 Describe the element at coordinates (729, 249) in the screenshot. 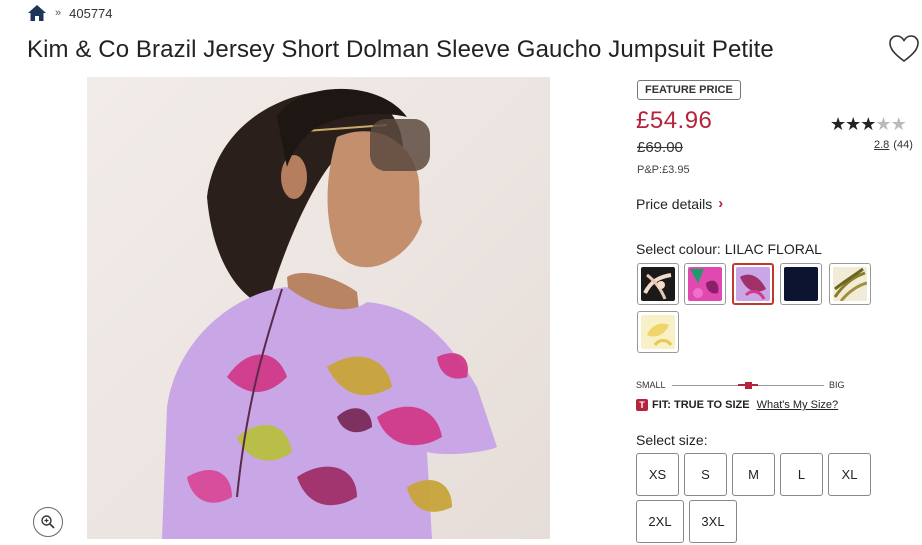

I see `colour-label: Select colour: LILAC FLORAL` at that location.